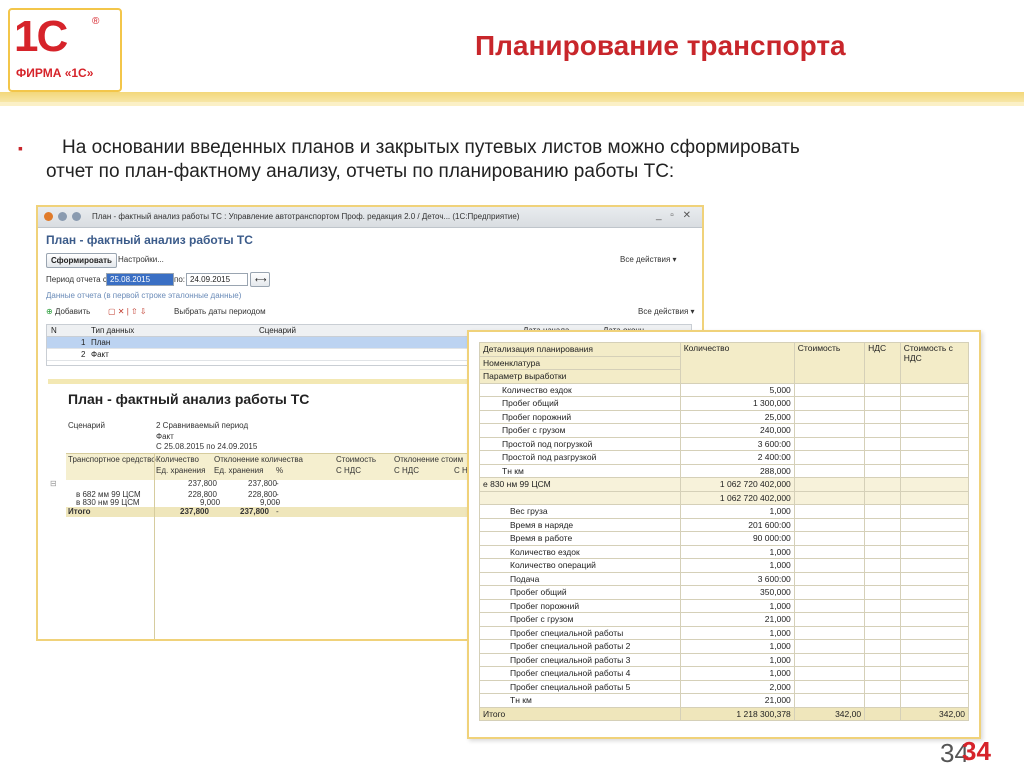  Describe the element at coordinates (154, 546) in the screenshot. I see `report-col-divider` at that location.